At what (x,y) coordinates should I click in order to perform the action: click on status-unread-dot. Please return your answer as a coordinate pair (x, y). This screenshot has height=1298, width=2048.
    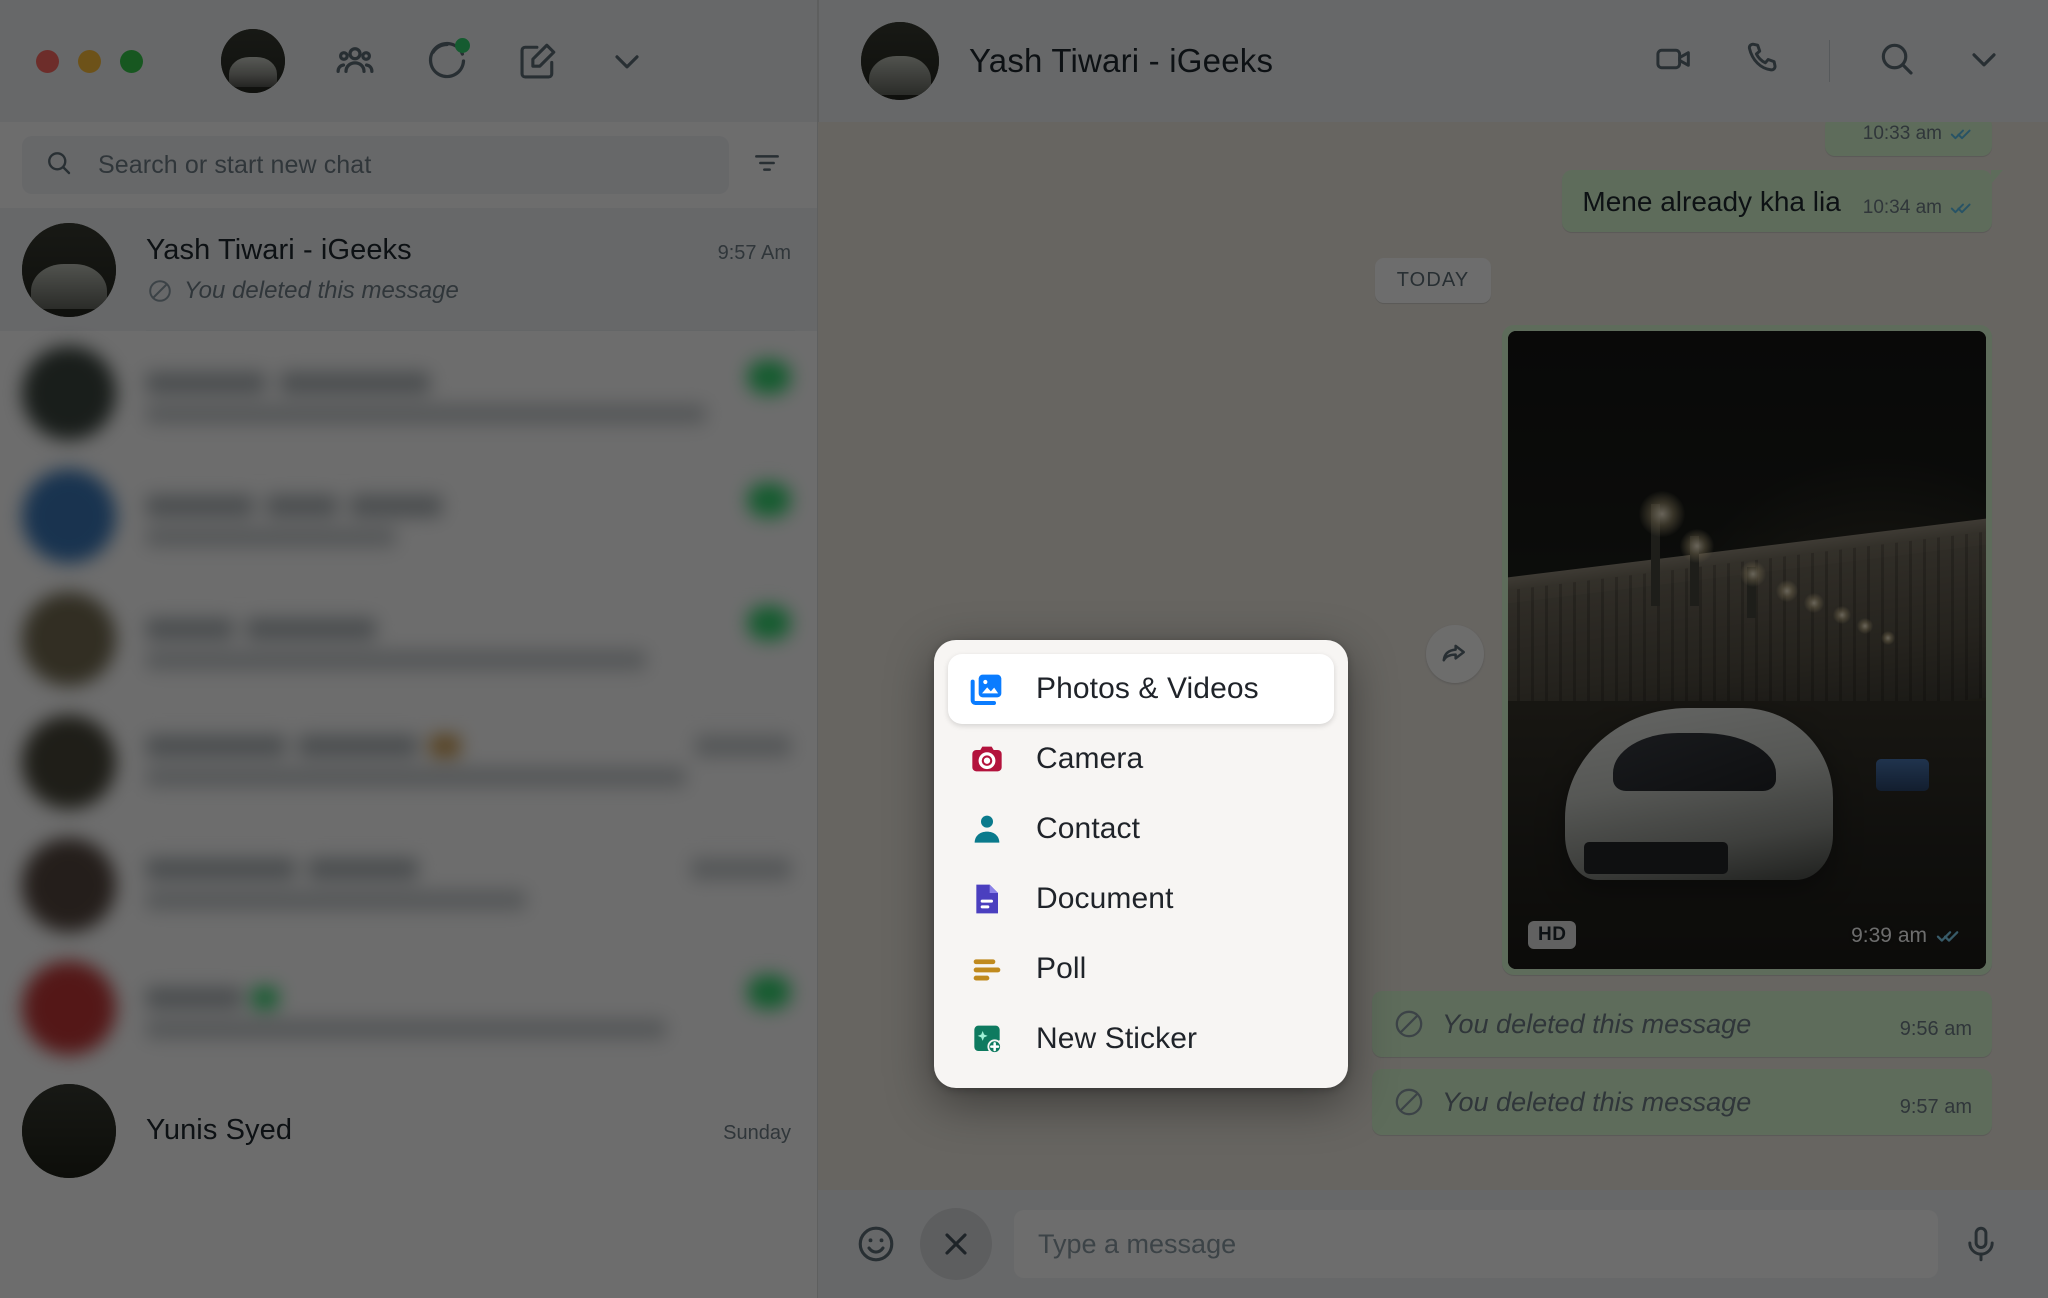
    Looking at the image, I should click on (462, 45).